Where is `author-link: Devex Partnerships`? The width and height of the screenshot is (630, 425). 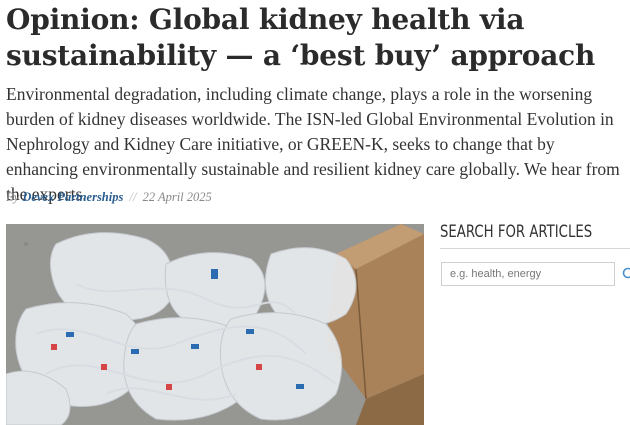 author-link: Devex Partnerships is located at coordinates (72, 197).